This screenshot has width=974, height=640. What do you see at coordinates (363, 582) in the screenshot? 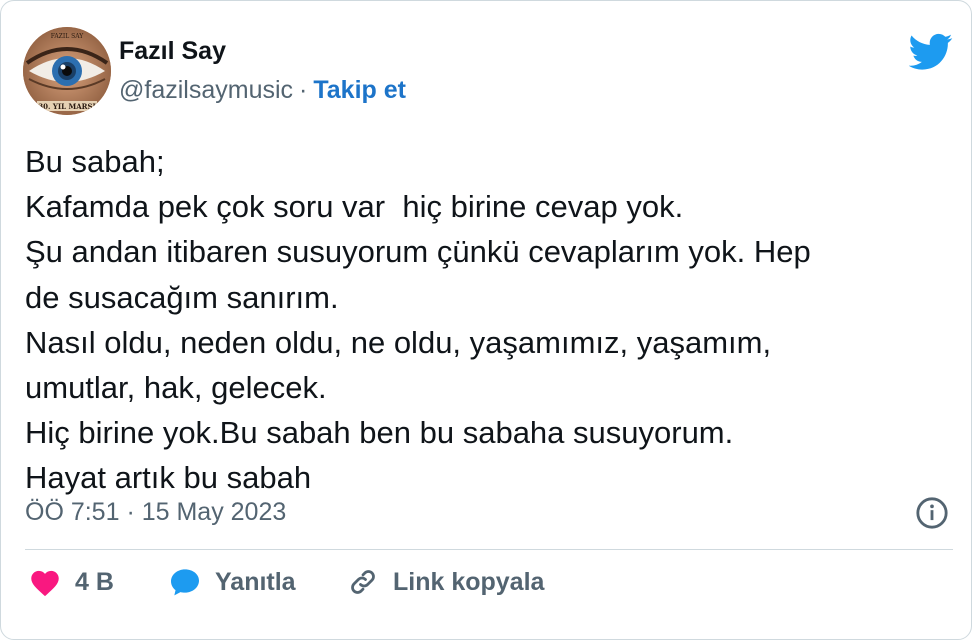
I see `link-icon` at bounding box center [363, 582].